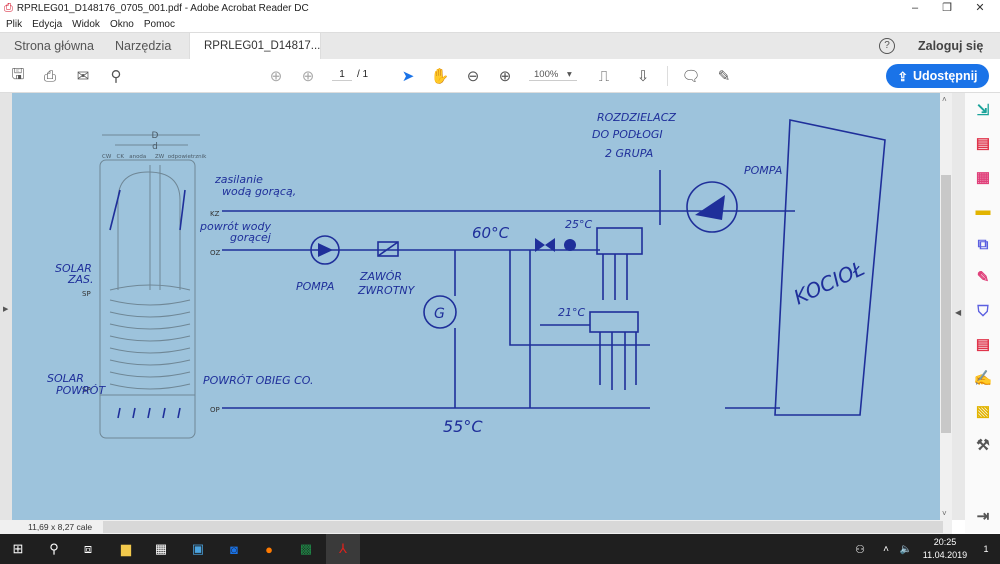  What do you see at coordinates (251, 237) in the screenshot?
I see `label-return2: gorącej` at bounding box center [251, 237].